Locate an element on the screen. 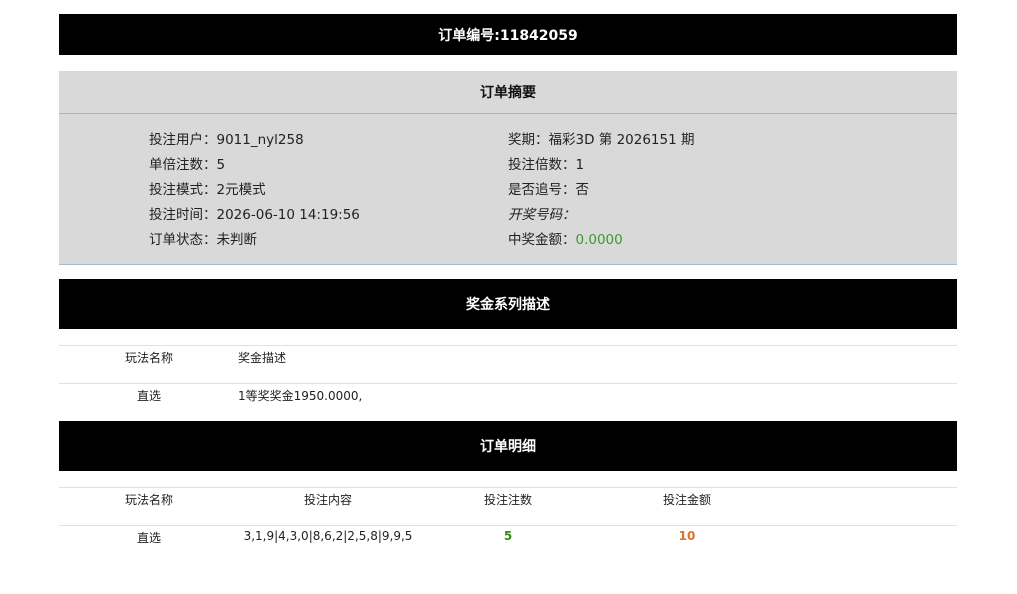 The image size is (1017, 594). detail-section-bar: 订单明细 is located at coordinates (508, 446).